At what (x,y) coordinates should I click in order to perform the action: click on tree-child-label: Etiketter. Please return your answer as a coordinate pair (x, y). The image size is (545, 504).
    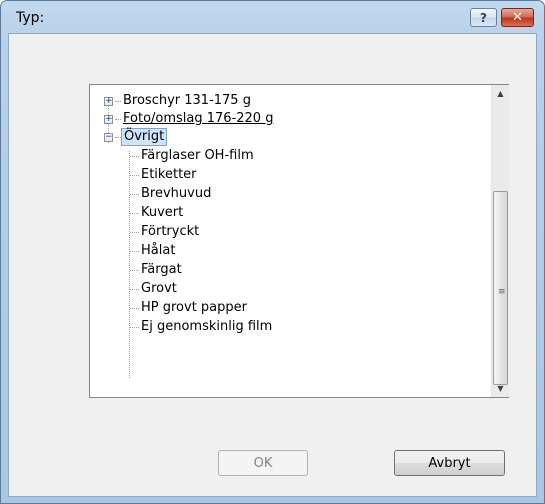
    Looking at the image, I should click on (169, 174).